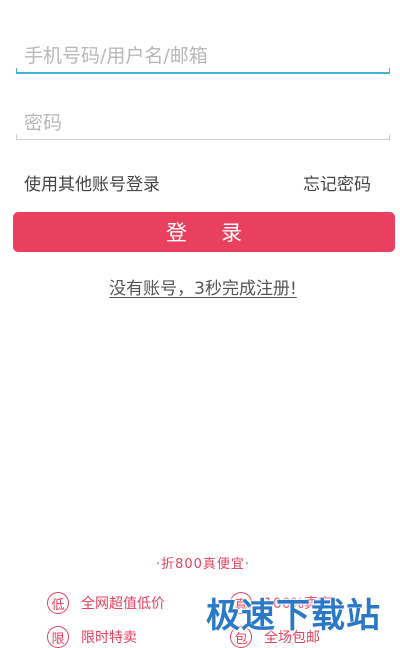 The height and width of the screenshot is (648, 400). I want to click on promo-item-low-price: 低 全网超值低价, so click(106, 603).